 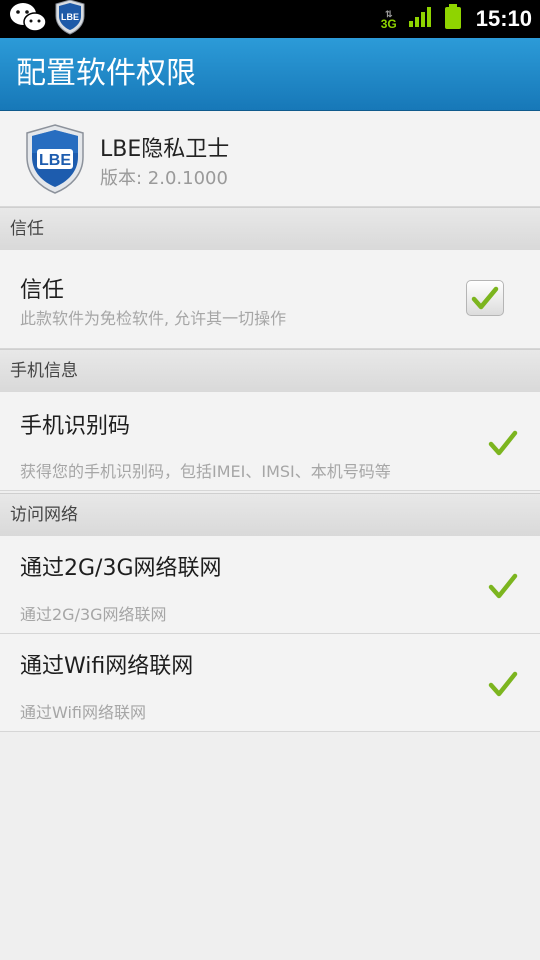 What do you see at coordinates (503, 18) in the screenshot?
I see `clock: 15:10` at bounding box center [503, 18].